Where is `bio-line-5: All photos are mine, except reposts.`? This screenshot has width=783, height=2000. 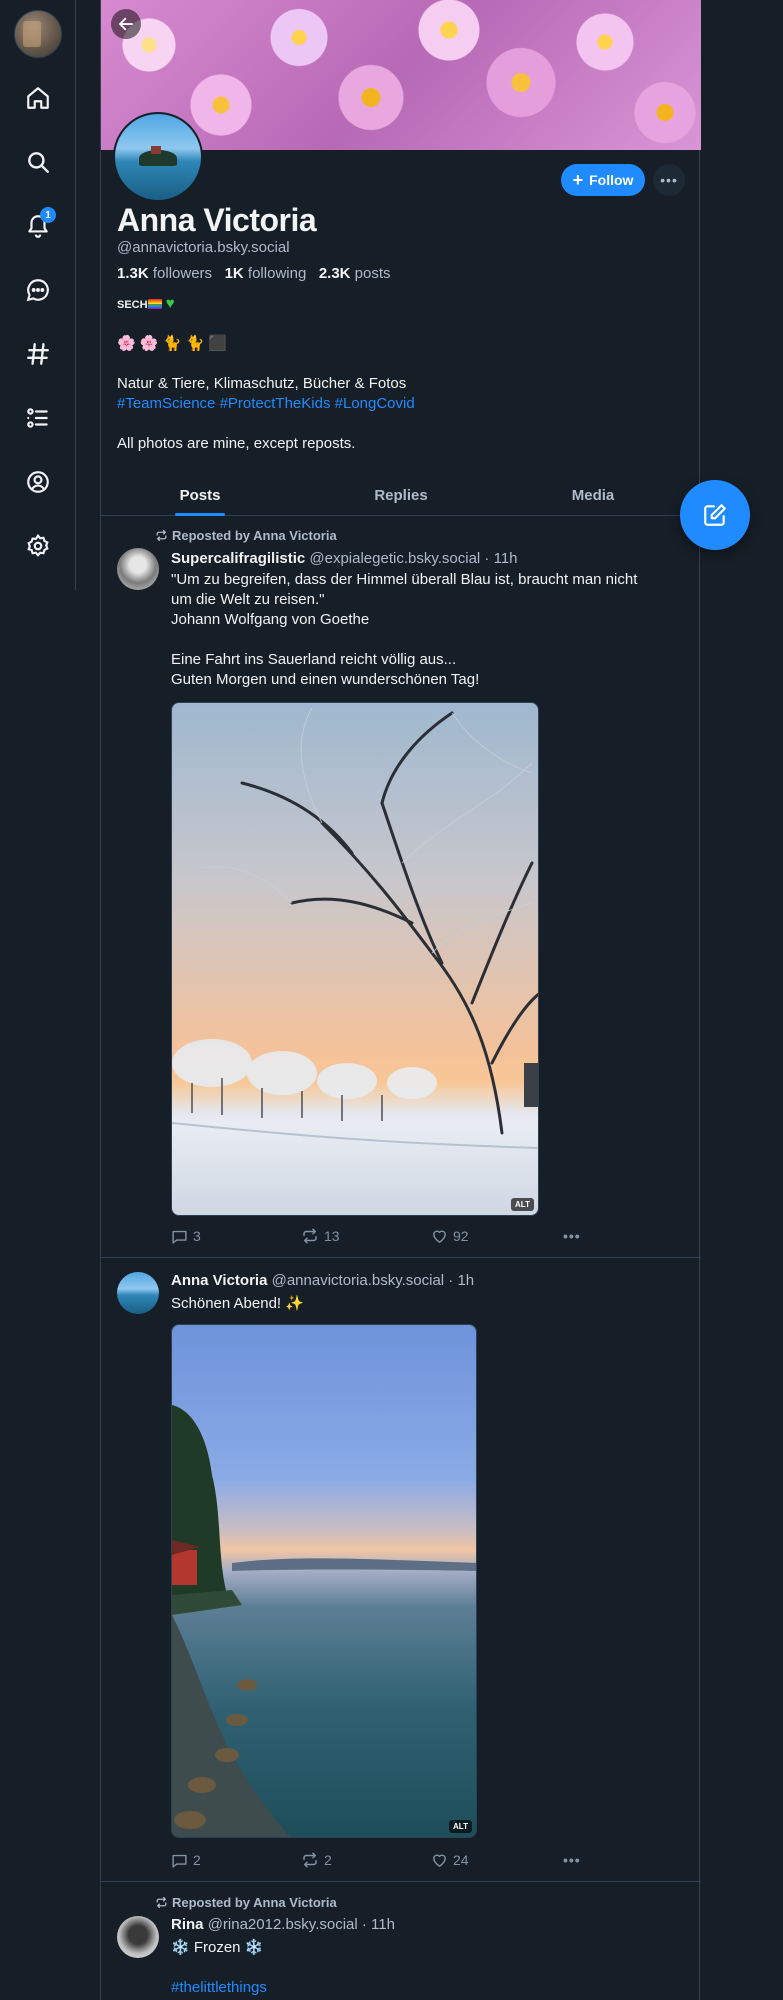 bio-line-5: All photos are mine, except reposts. is located at coordinates (236, 443).